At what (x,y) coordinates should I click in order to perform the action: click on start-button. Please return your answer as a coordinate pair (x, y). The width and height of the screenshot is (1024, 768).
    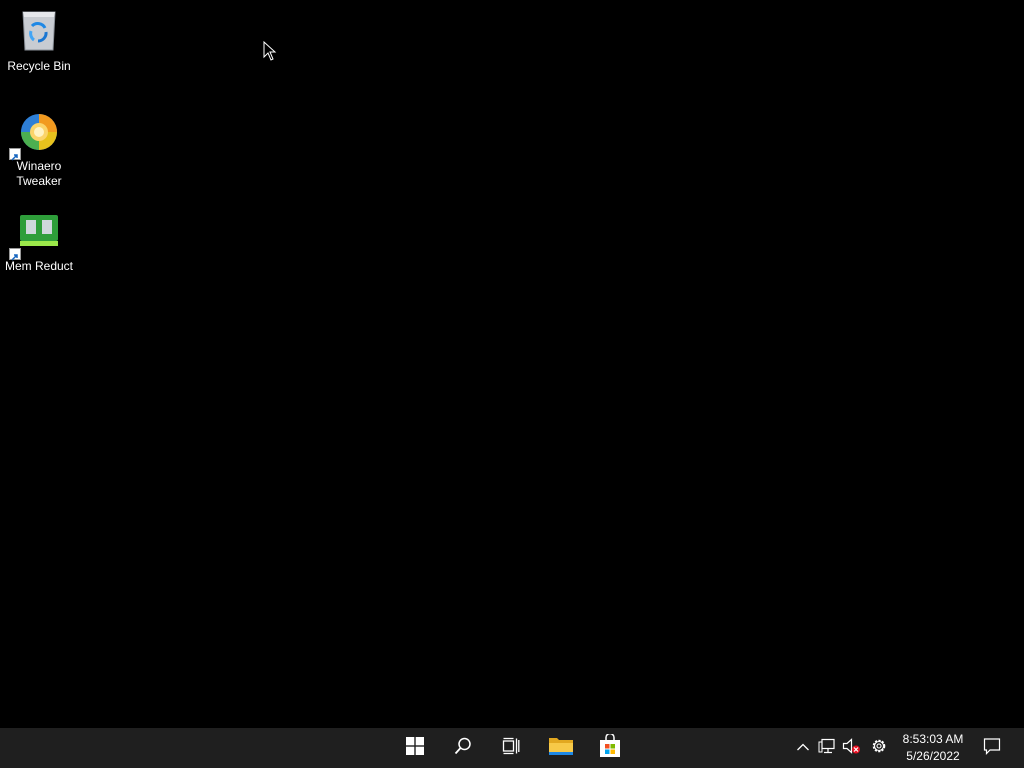
    Looking at the image, I should click on (415, 748).